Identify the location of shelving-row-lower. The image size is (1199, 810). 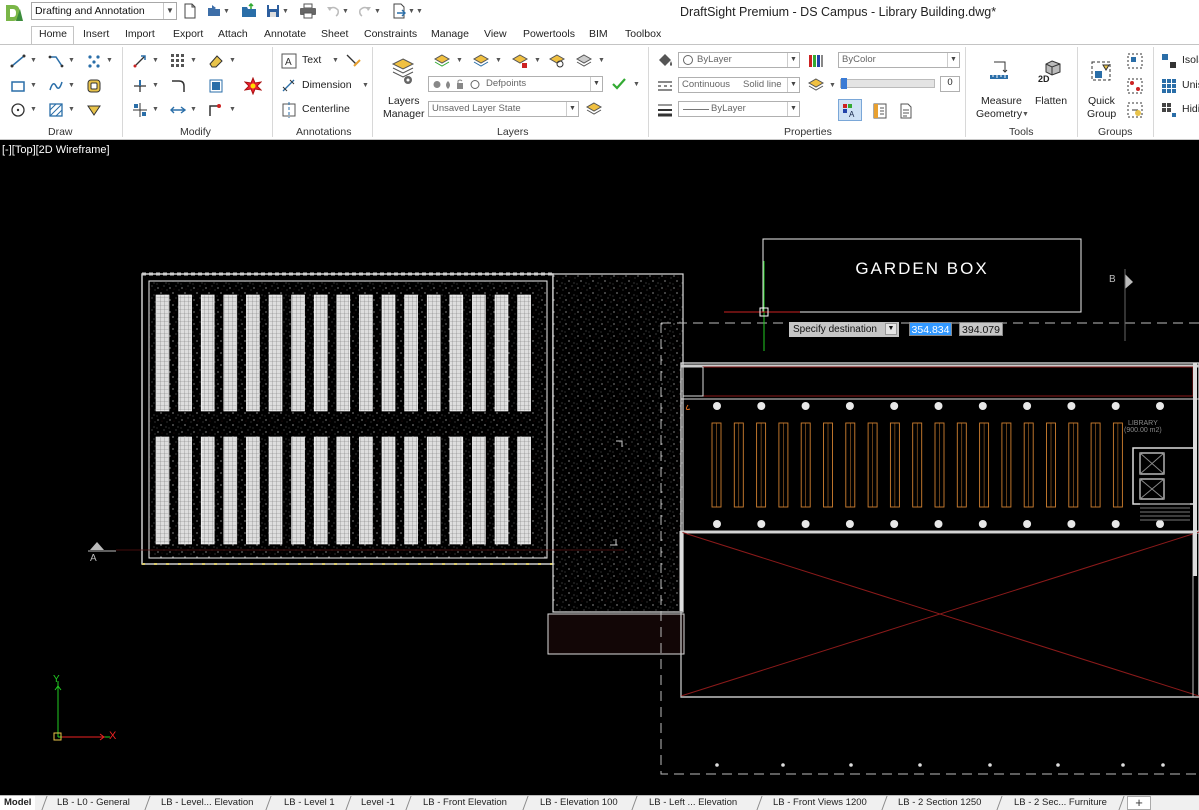
(343, 490).